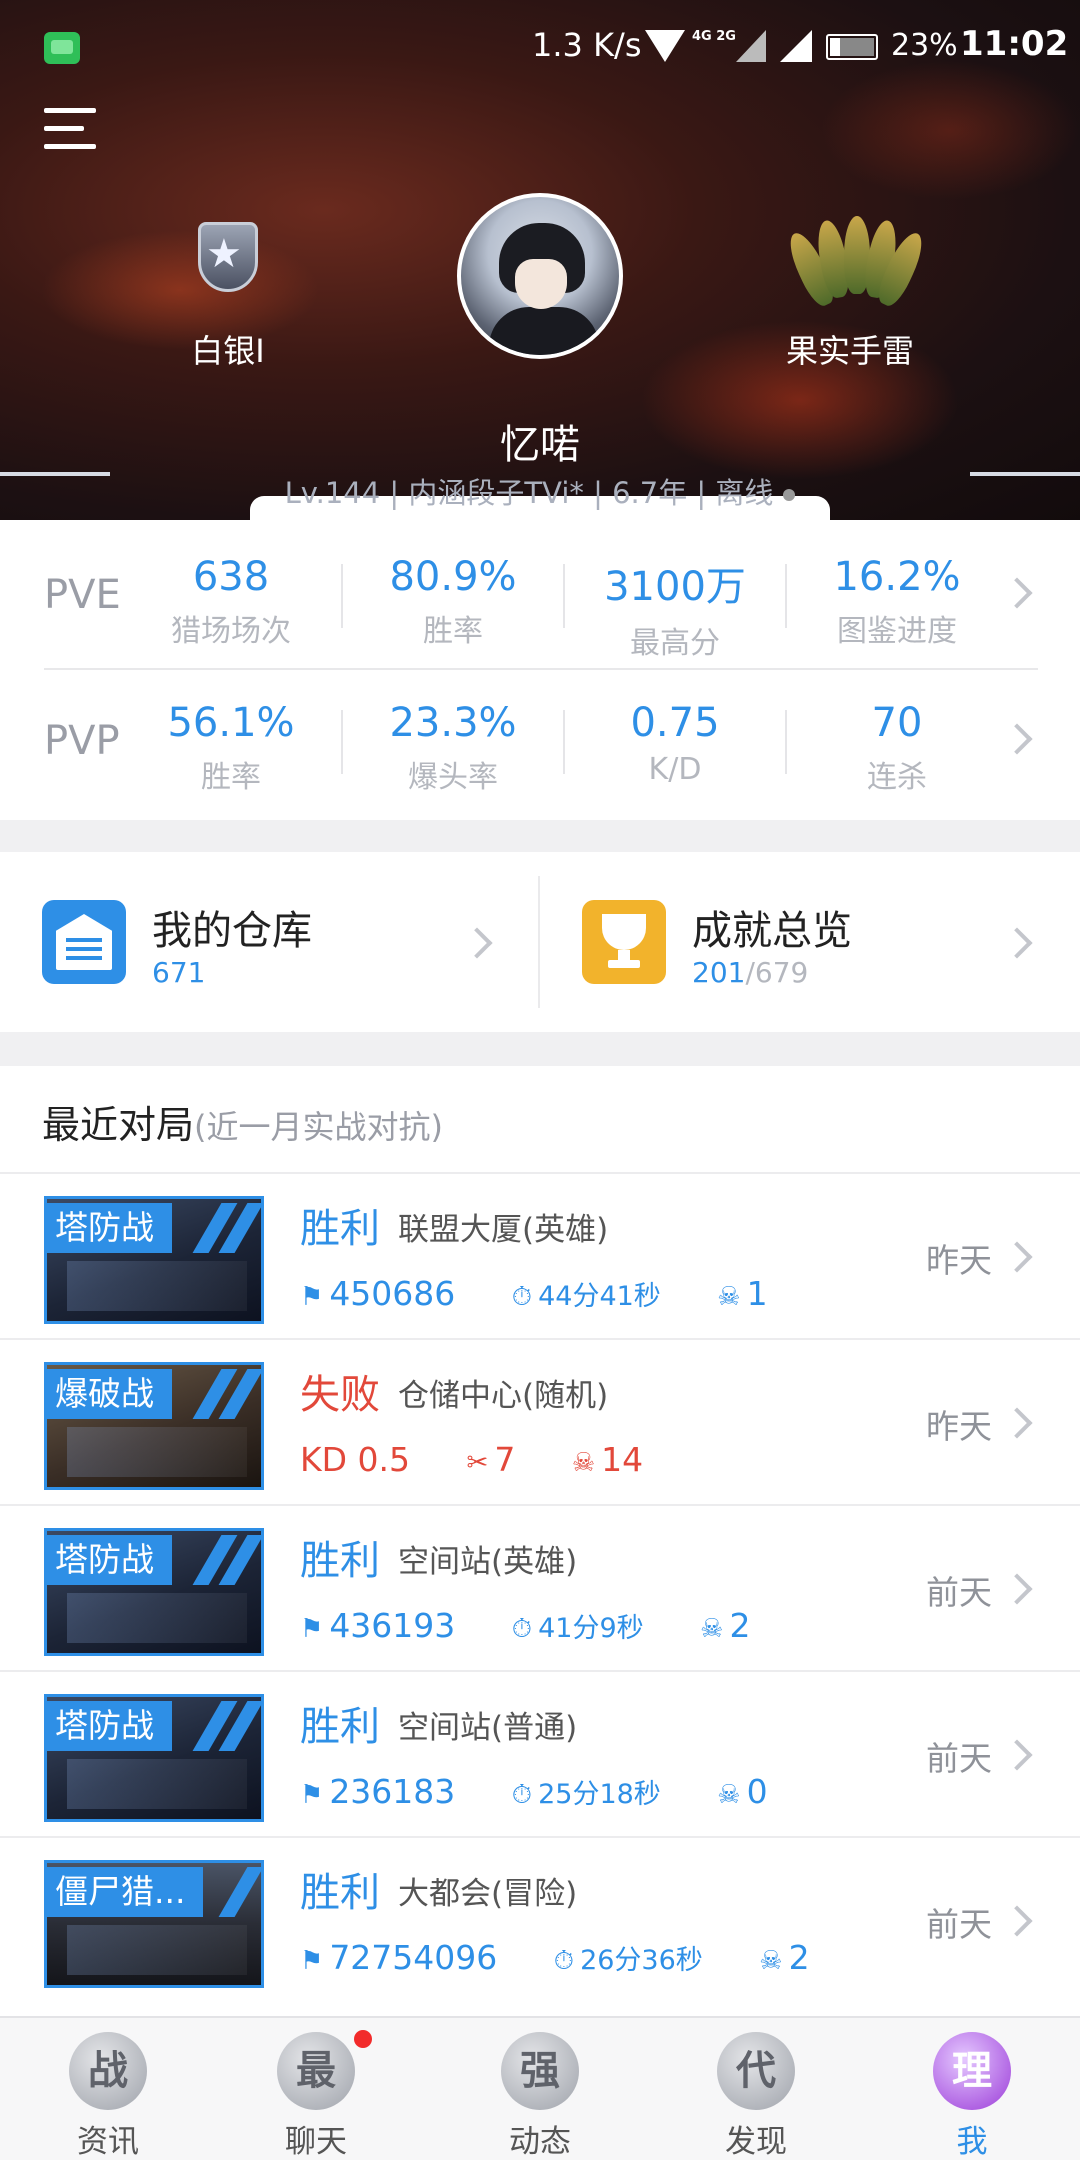 Image resolution: width=1080 pixels, height=2160 pixels. Describe the element at coordinates (540, 2071) in the screenshot. I see `feed-icon: 强` at that location.